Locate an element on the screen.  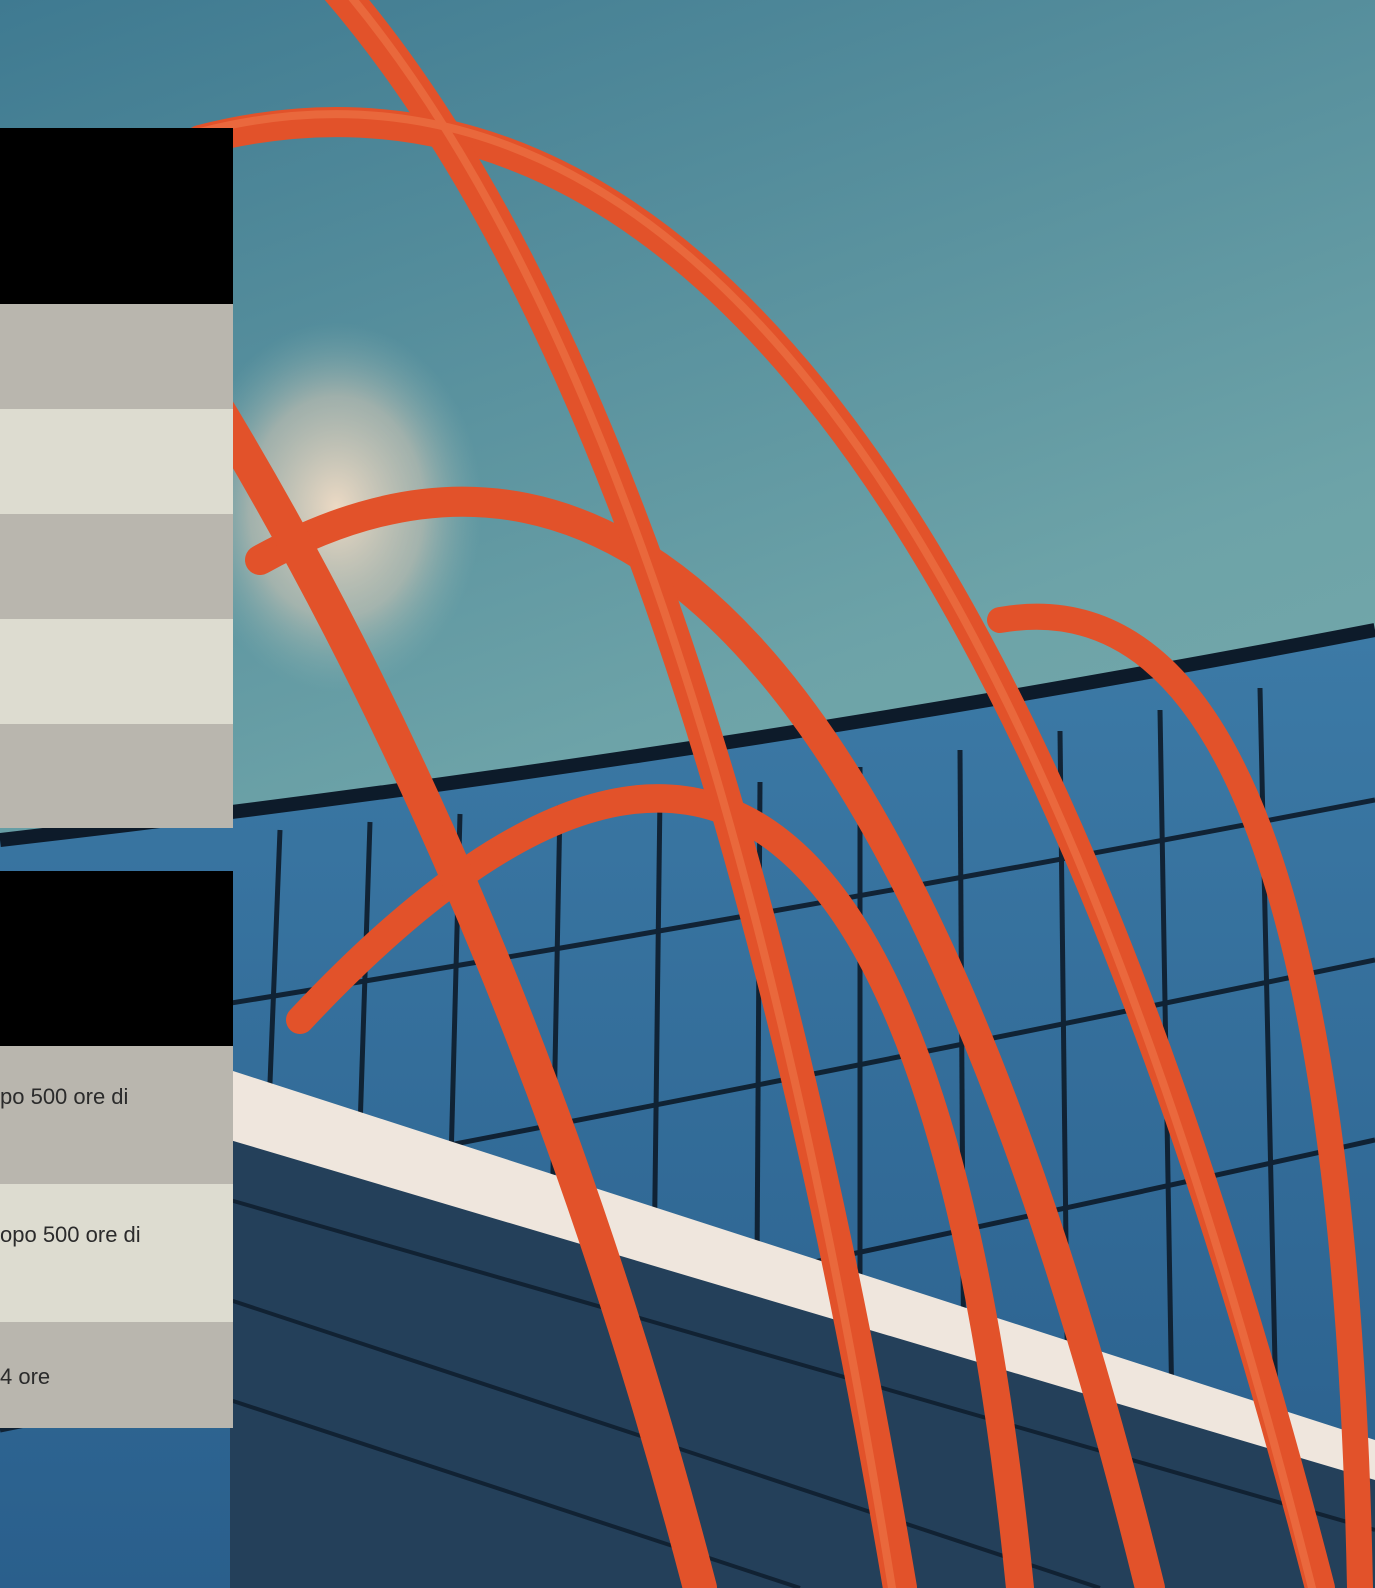
spec-table-2: po 500 ore di opo 500 ore di 4 ore is located at coordinates (116, 1149).